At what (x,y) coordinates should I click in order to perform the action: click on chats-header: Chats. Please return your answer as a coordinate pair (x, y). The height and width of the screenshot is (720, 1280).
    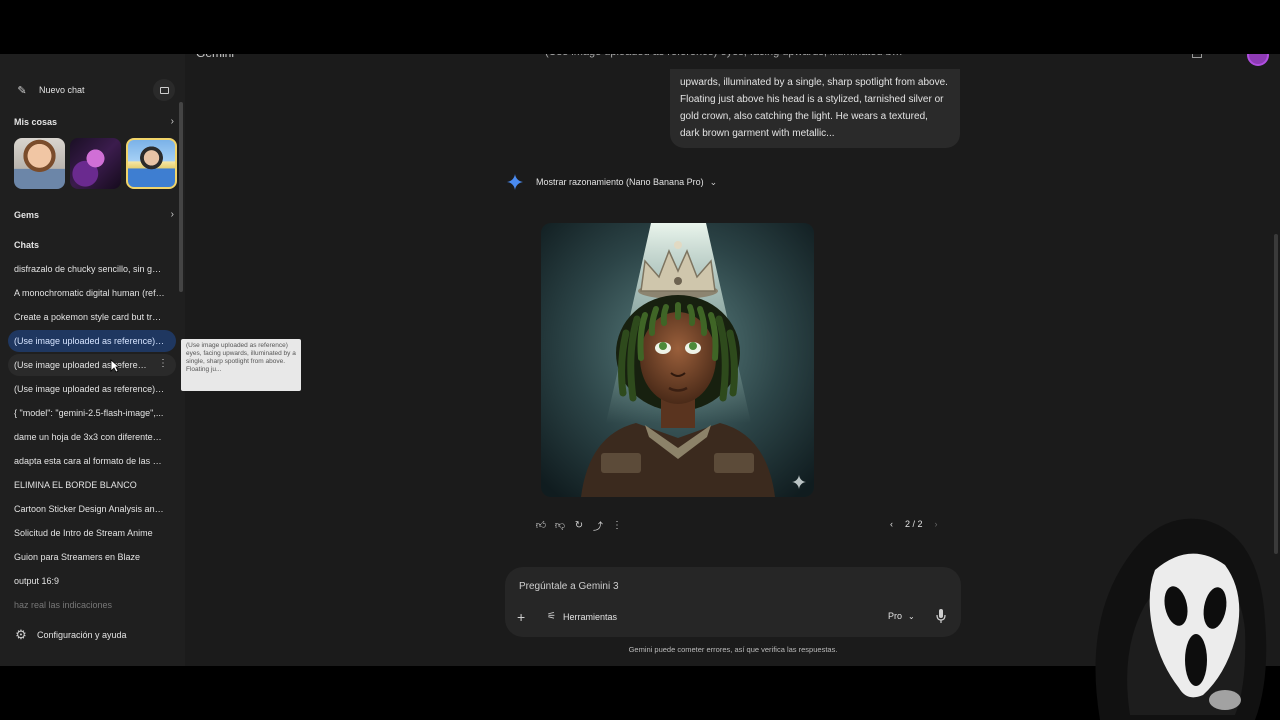
    Looking at the image, I should click on (94, 245).